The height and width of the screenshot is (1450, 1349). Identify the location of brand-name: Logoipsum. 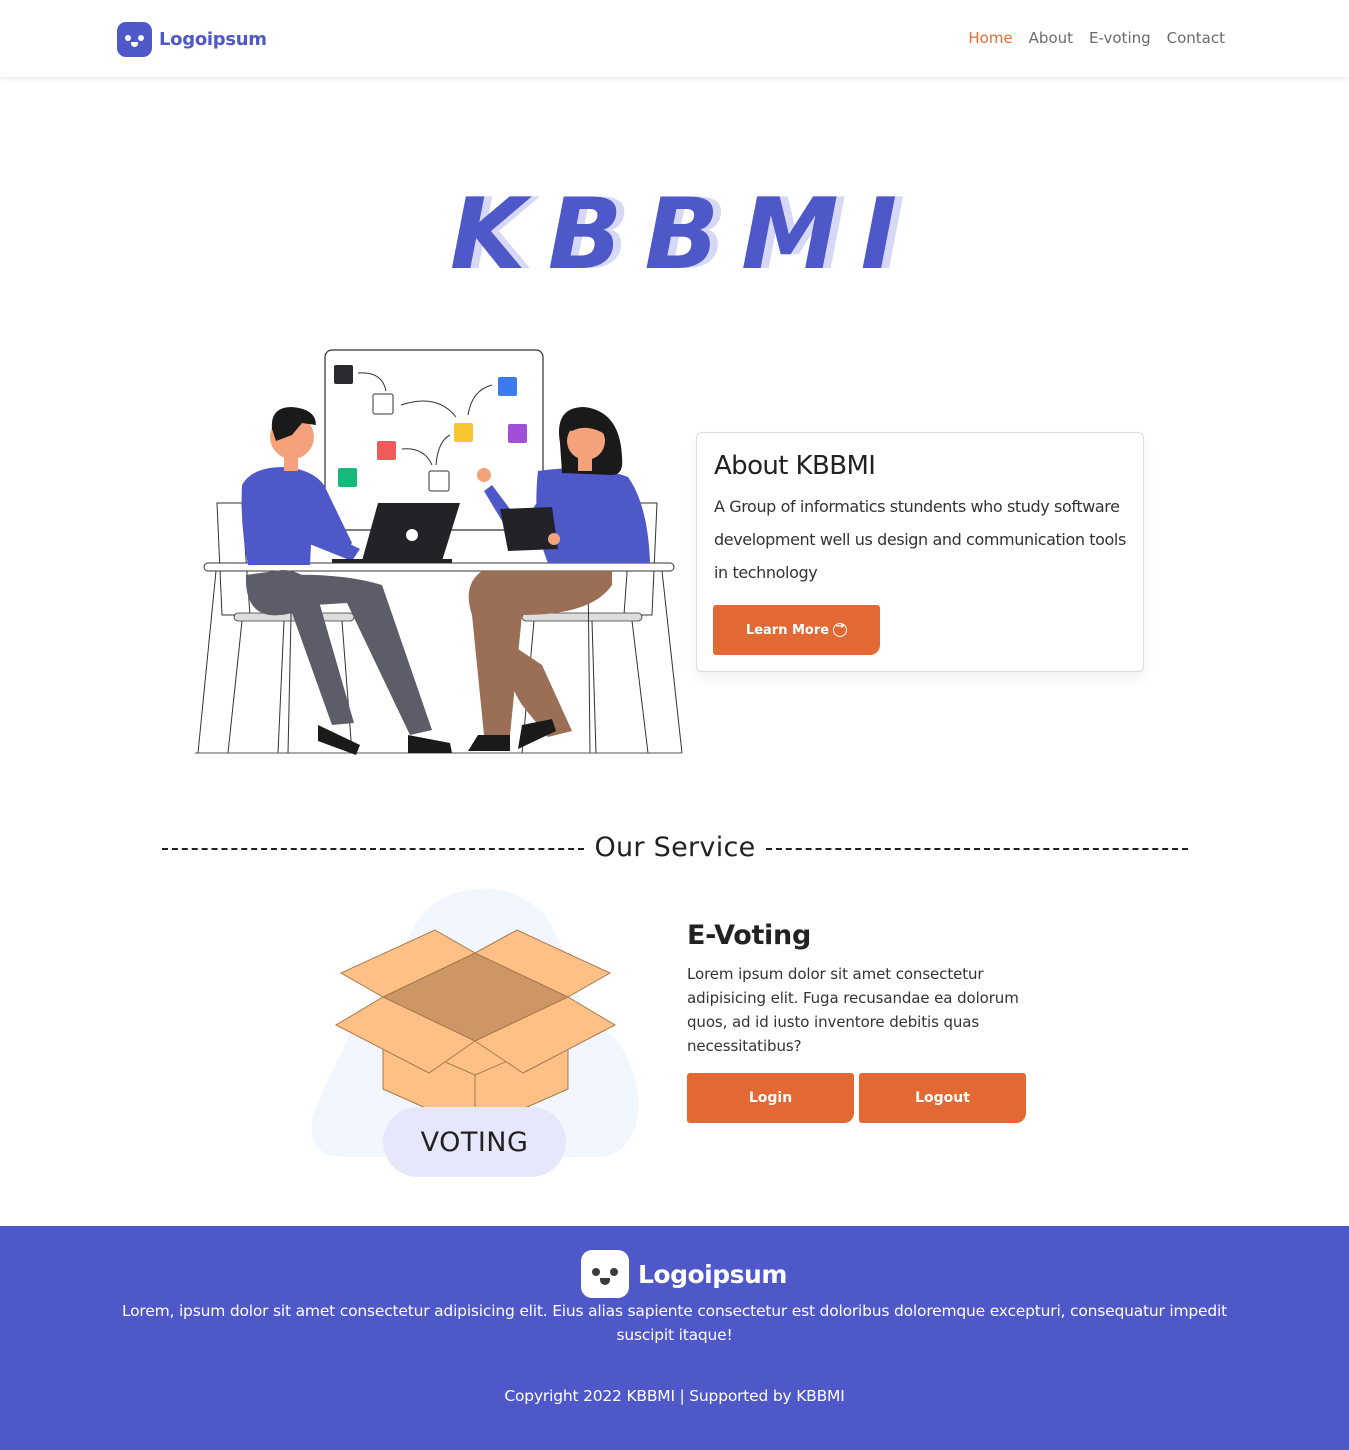
(213, 39).